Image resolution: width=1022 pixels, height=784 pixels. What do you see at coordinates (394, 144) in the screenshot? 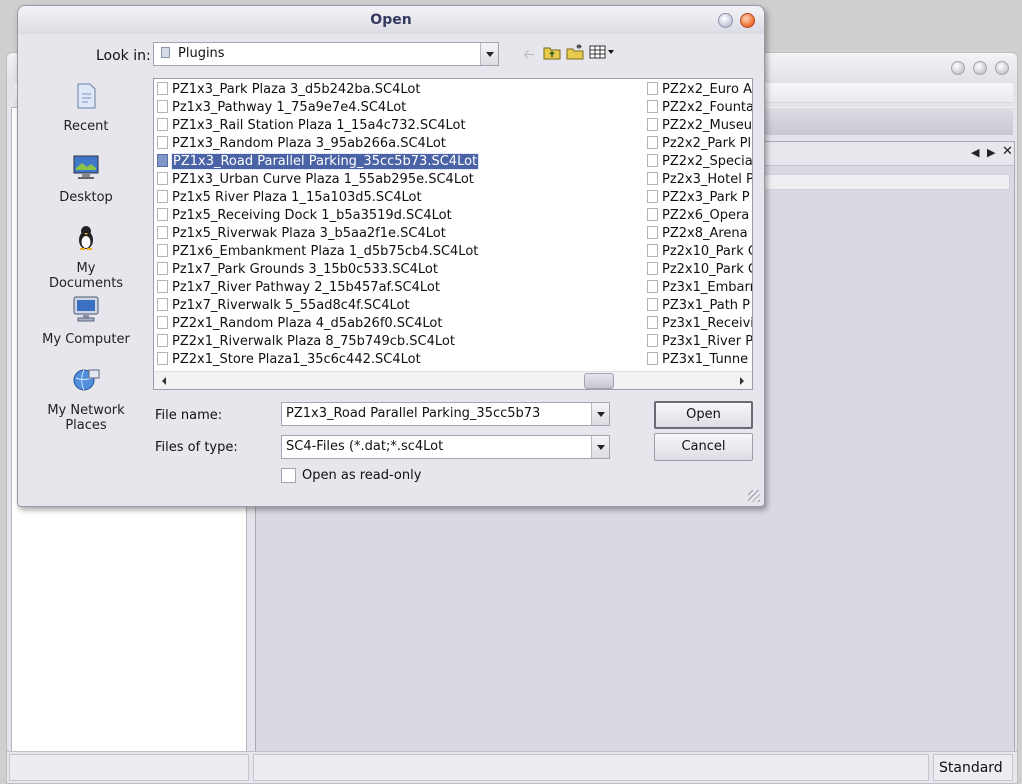
I see `file-item: PZ1x3_Random Plaza 3_95ab266a.SC4Lot` at bounding box center [394, 144].